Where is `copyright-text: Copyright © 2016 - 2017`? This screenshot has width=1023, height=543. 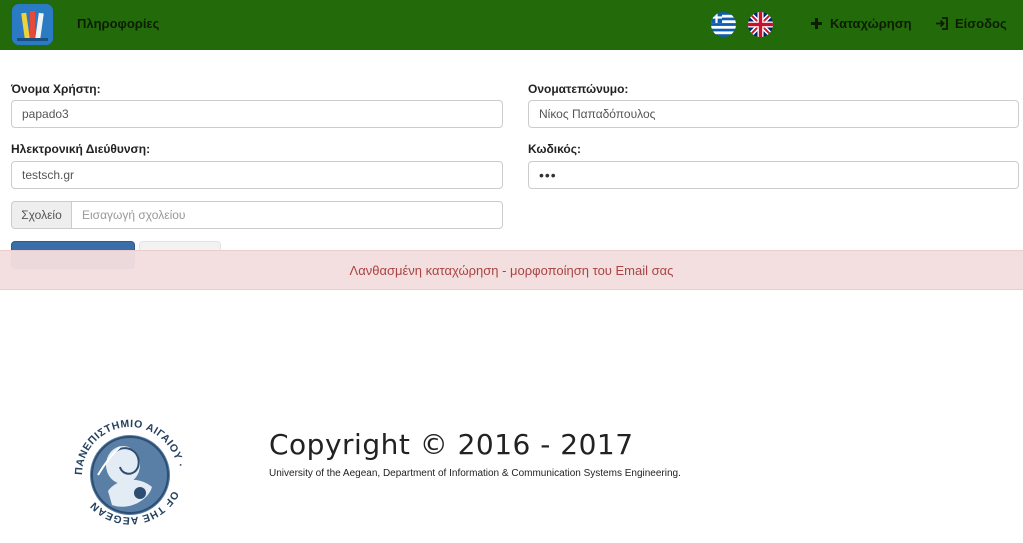
copyright-text: Copyright © 2016 - 2017 is located at coordinates (451, 444).